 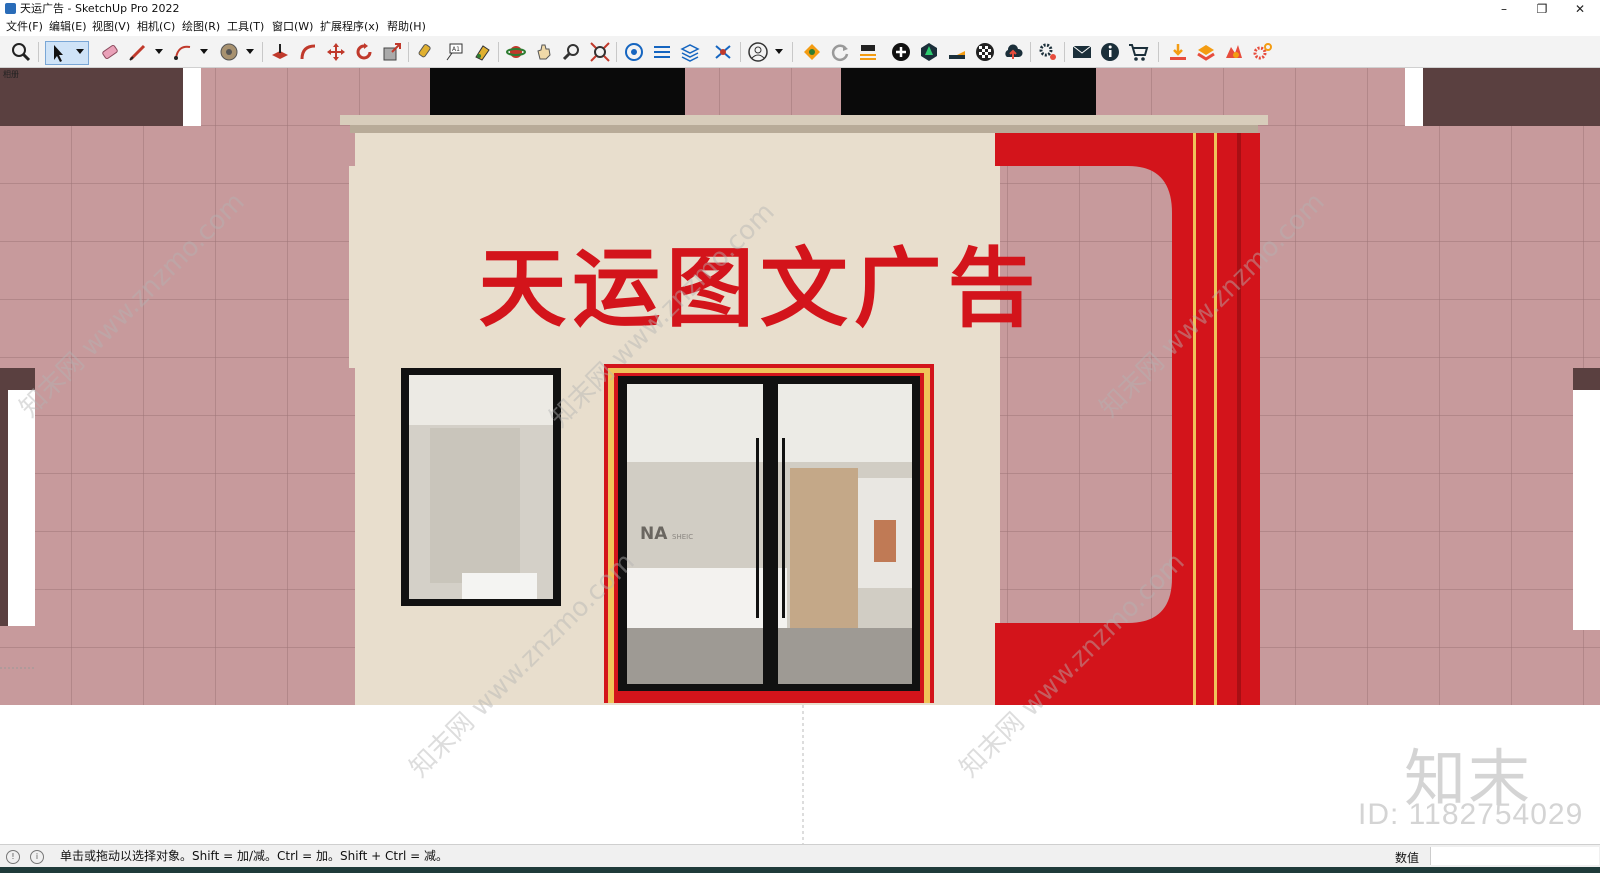 What do you see at coordinates (557, 91) in the screenshot?
I see `upper-opening-left` at bounding box center [557, 91].